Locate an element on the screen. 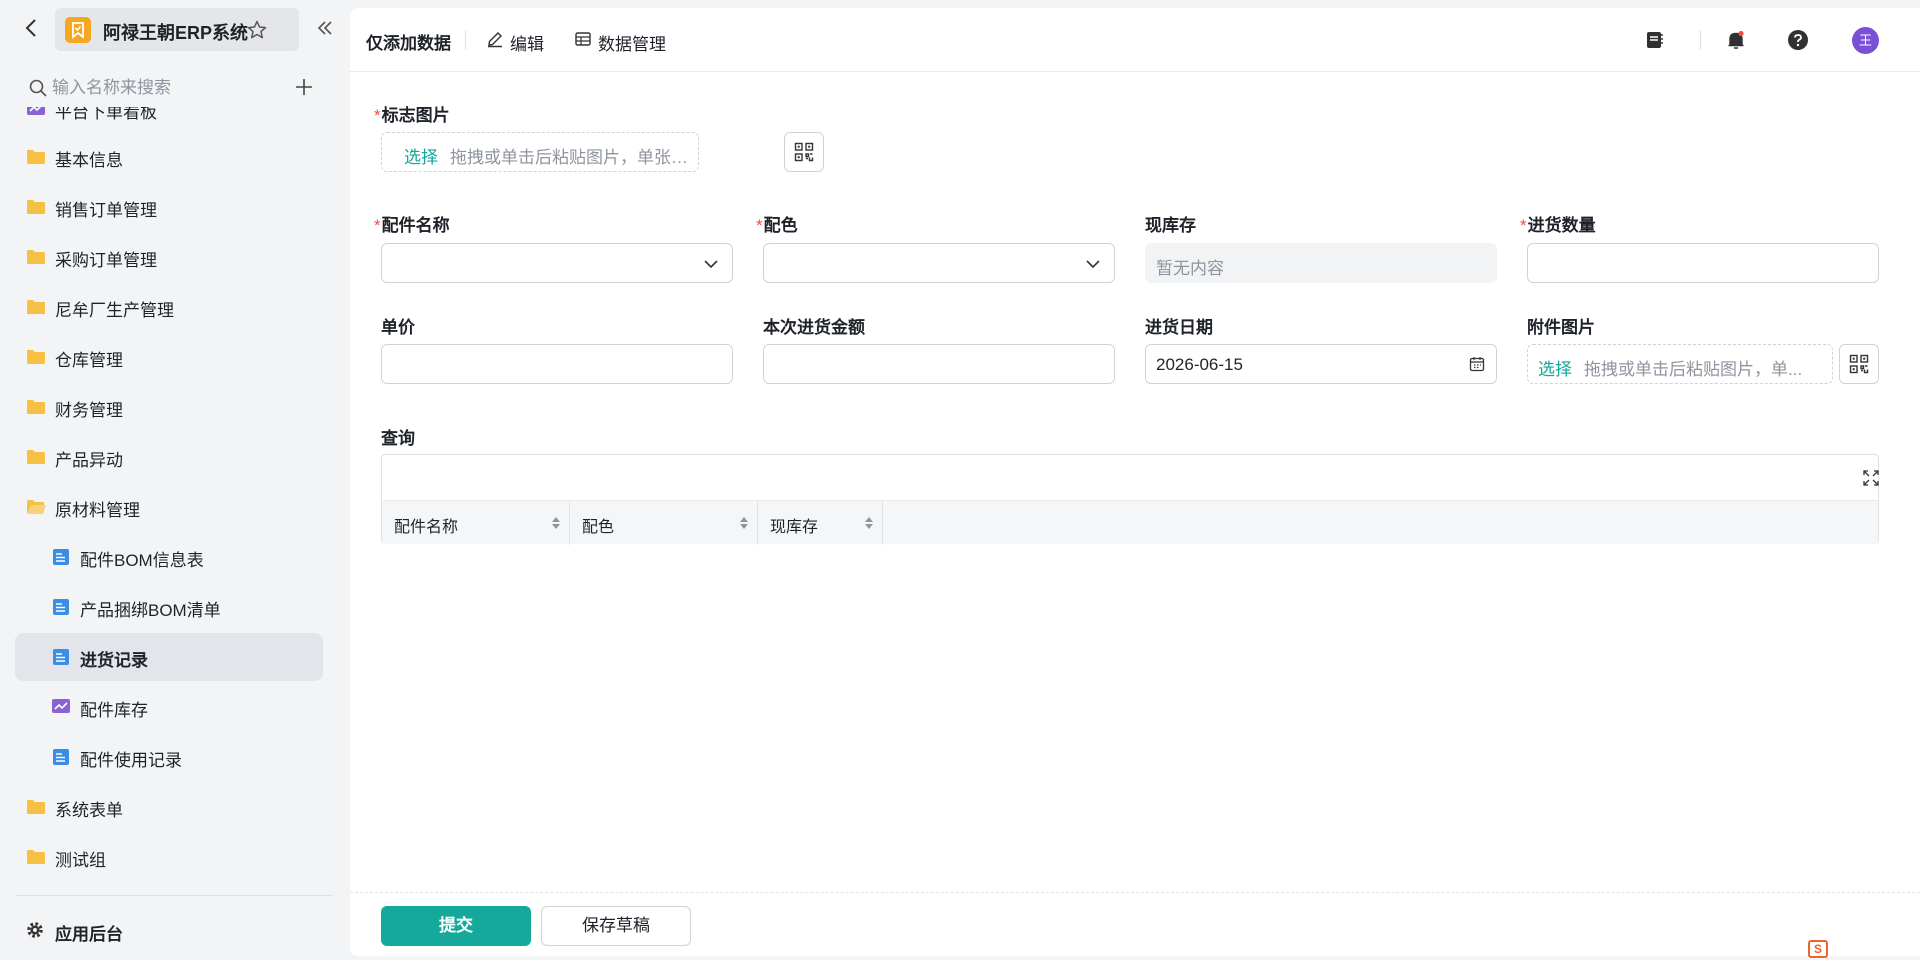 The width and height of the screenshot is (1920, 960). sidebar-item-label: 配件使用记录 is located at coordinates (131, 760).